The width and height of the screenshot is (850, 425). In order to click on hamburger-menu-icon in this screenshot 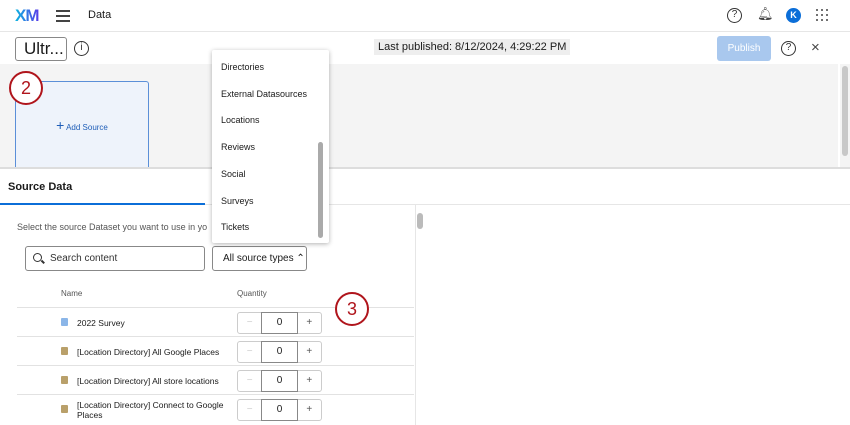, I will do `click(63, 17)`.